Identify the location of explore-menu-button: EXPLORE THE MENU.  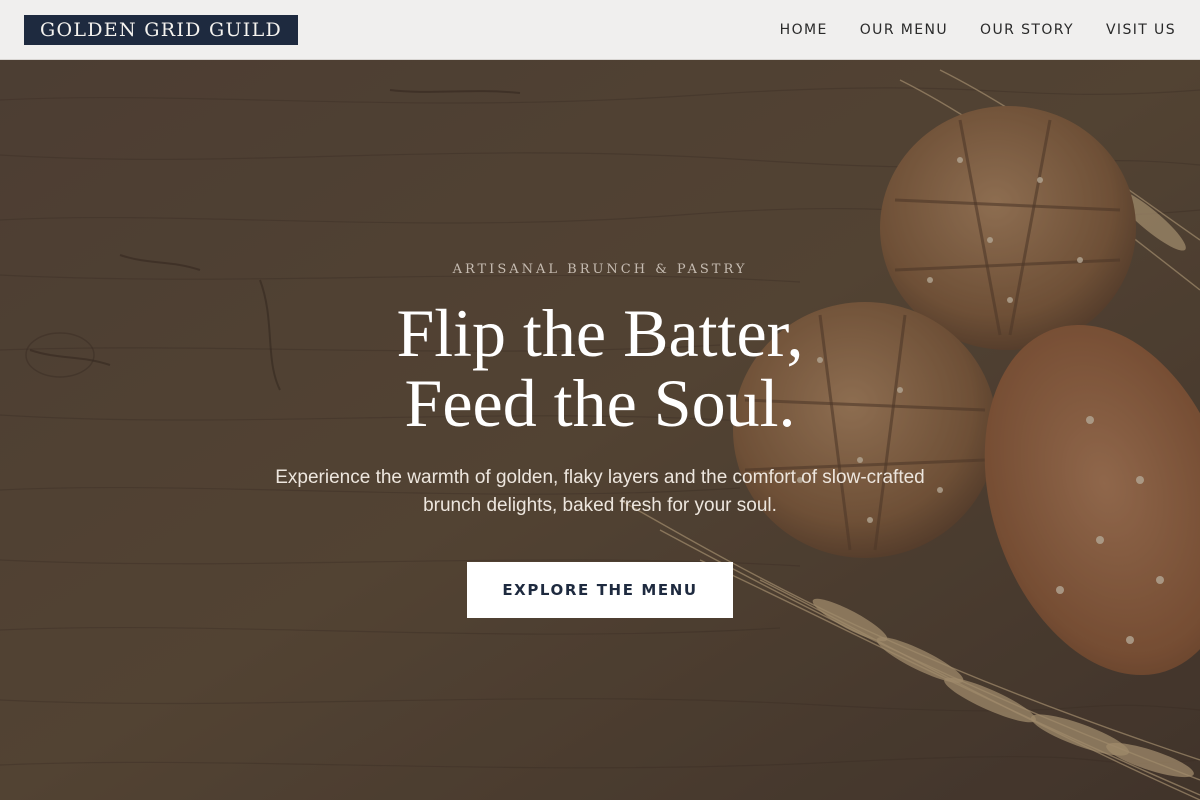
(600, 590).